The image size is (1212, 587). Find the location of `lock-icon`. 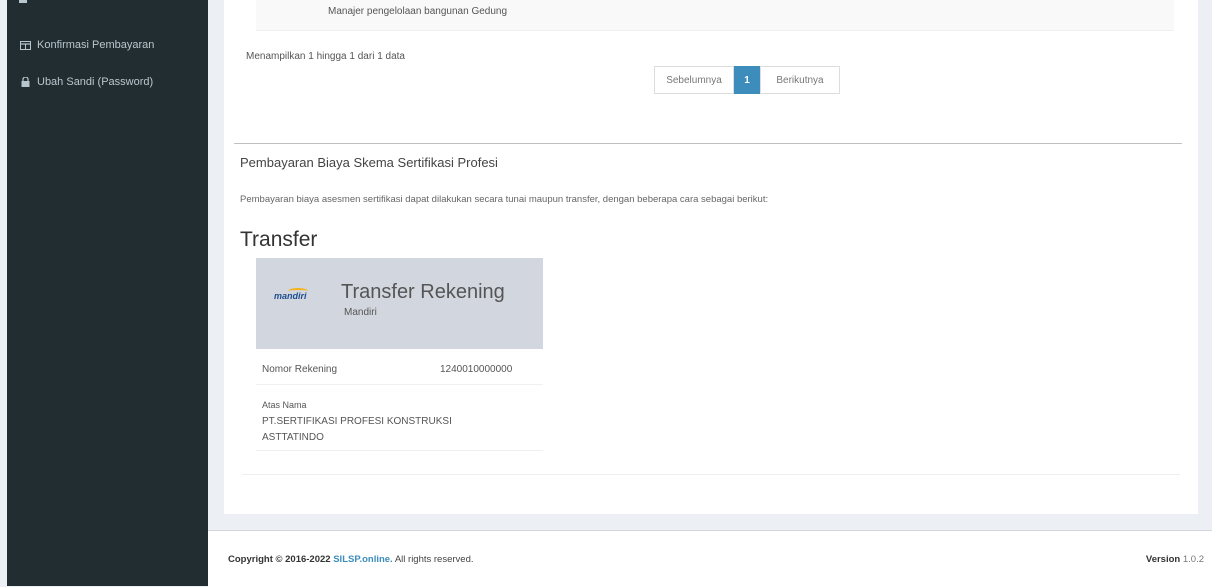

lock-icon is located at coordinates (25, 82).